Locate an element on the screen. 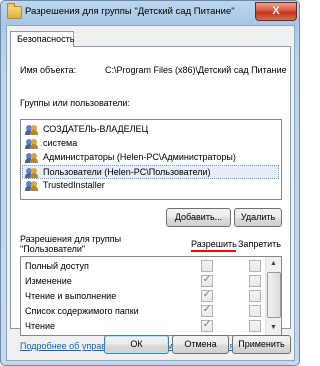 The width and height of the screenshot is (320, 366). folder-icon is located at coordinates (14, 11).